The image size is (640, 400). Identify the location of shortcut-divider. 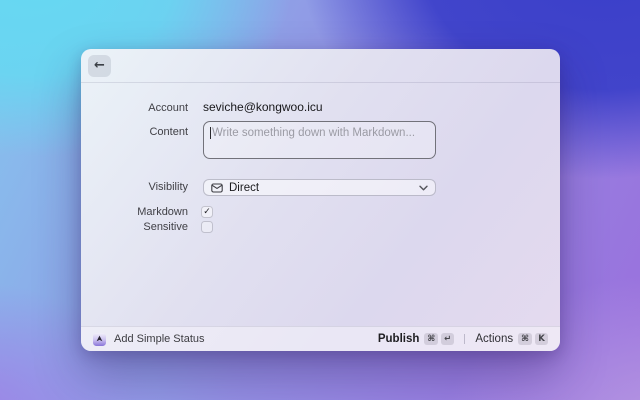
(465, 339).